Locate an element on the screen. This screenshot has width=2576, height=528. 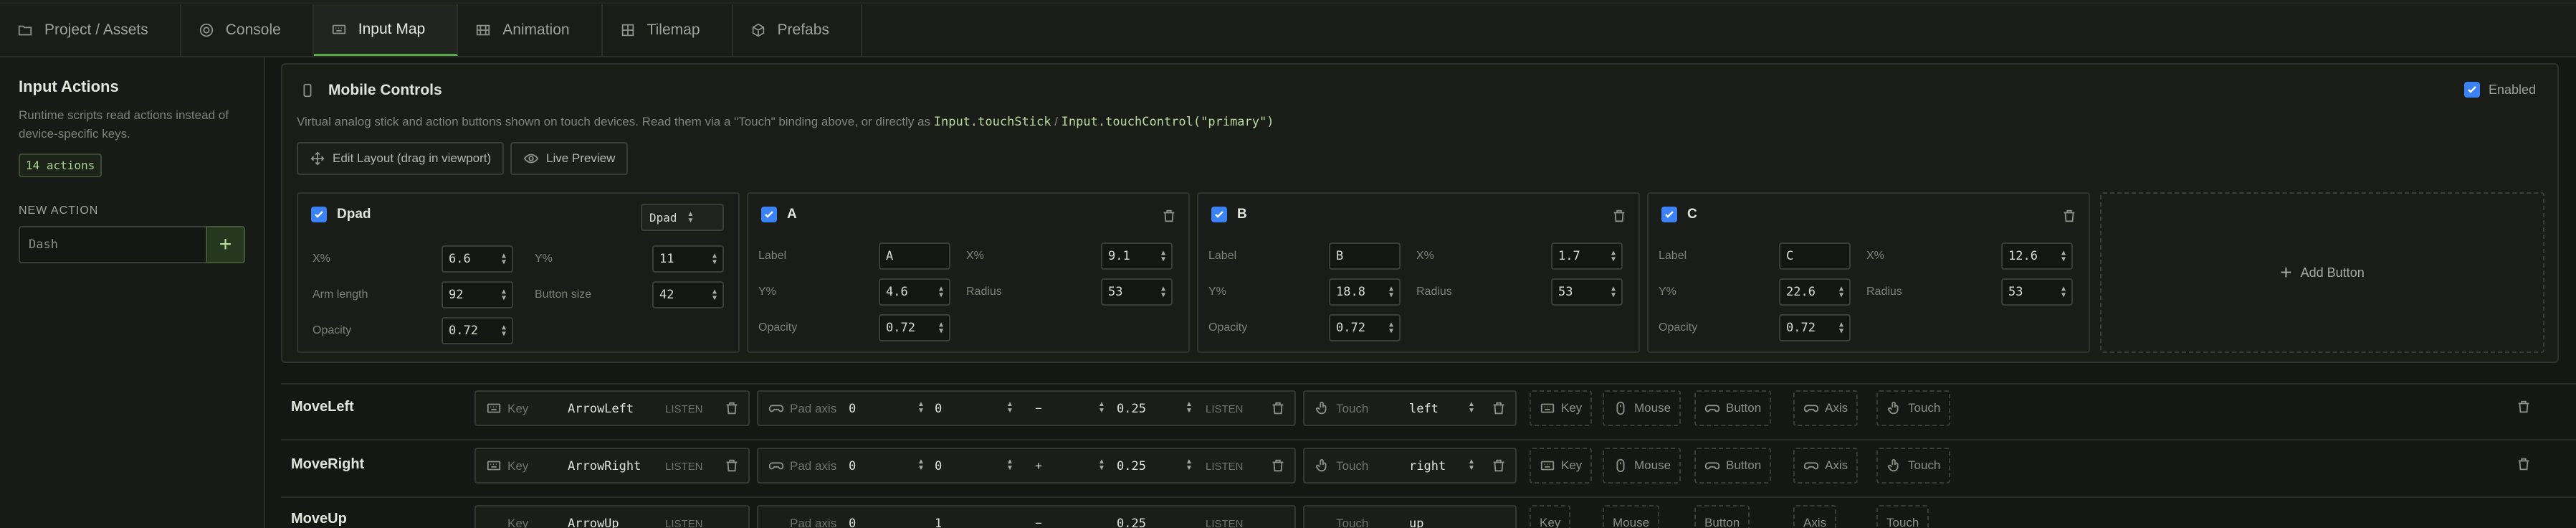
pad-axis-number: 0 is located at coordinates (938, 409).